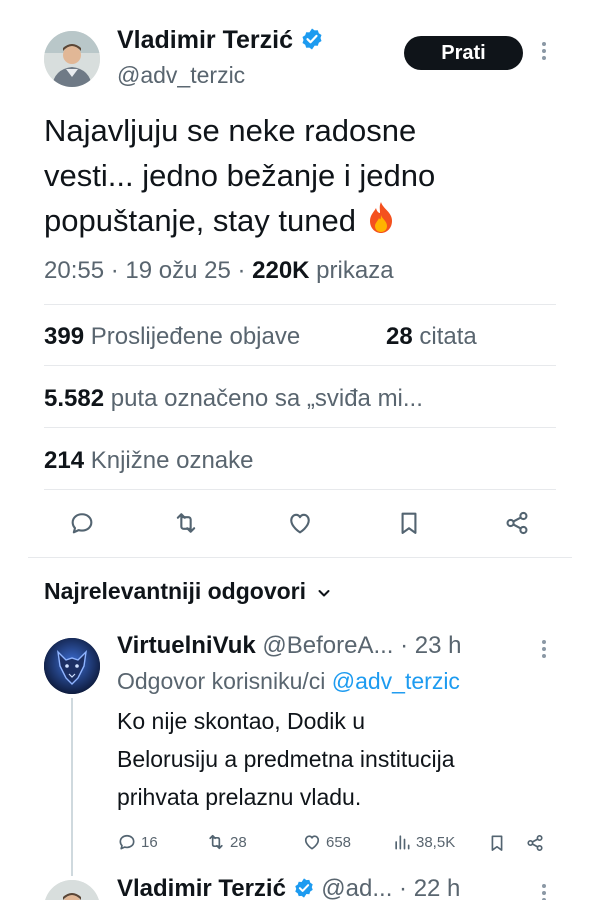  I want to click on bookmarks-stat: 214 Knjižne oznake, so click(149, 461).